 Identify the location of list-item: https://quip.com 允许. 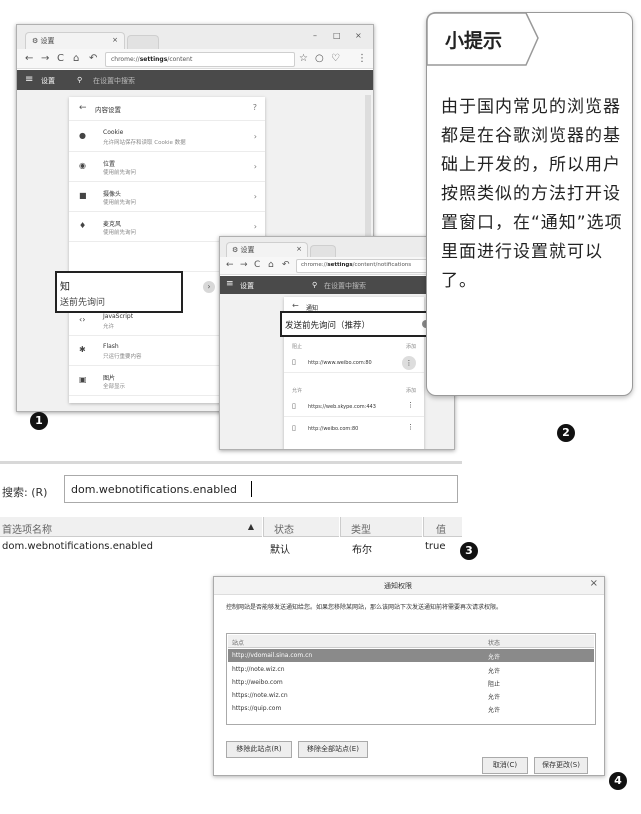
(411, 708).